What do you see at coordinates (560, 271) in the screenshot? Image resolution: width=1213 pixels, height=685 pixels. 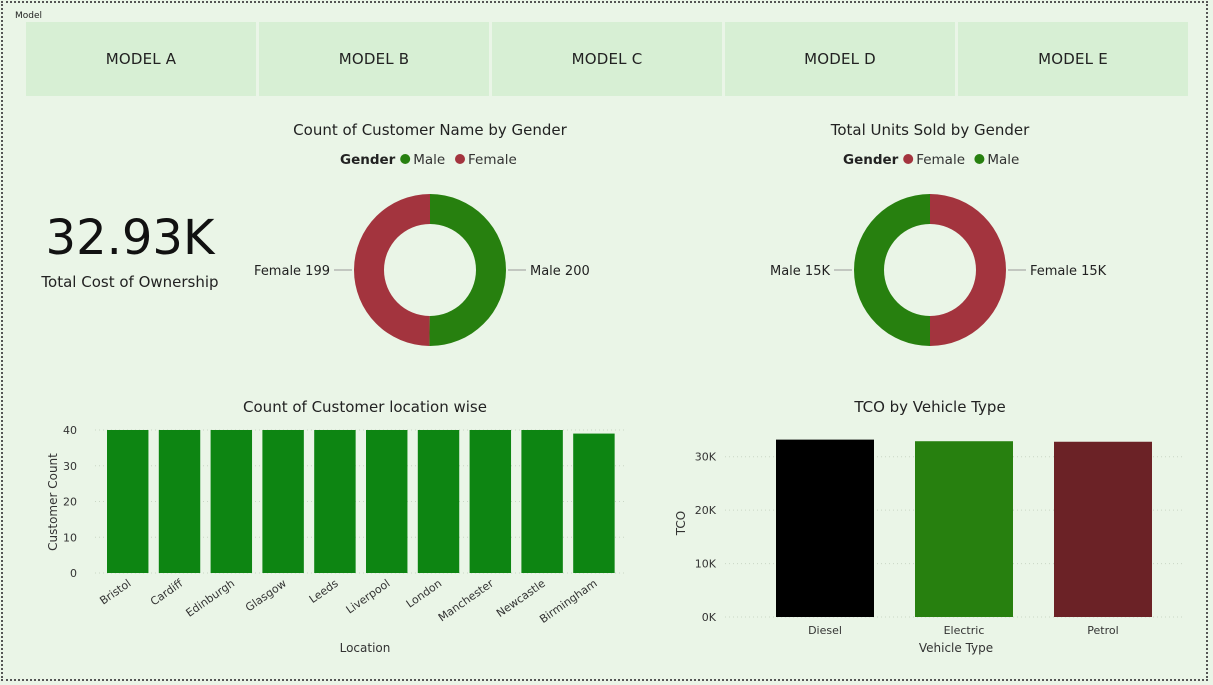 I see `data-label: Male 200` at bounding box center [560, 271].